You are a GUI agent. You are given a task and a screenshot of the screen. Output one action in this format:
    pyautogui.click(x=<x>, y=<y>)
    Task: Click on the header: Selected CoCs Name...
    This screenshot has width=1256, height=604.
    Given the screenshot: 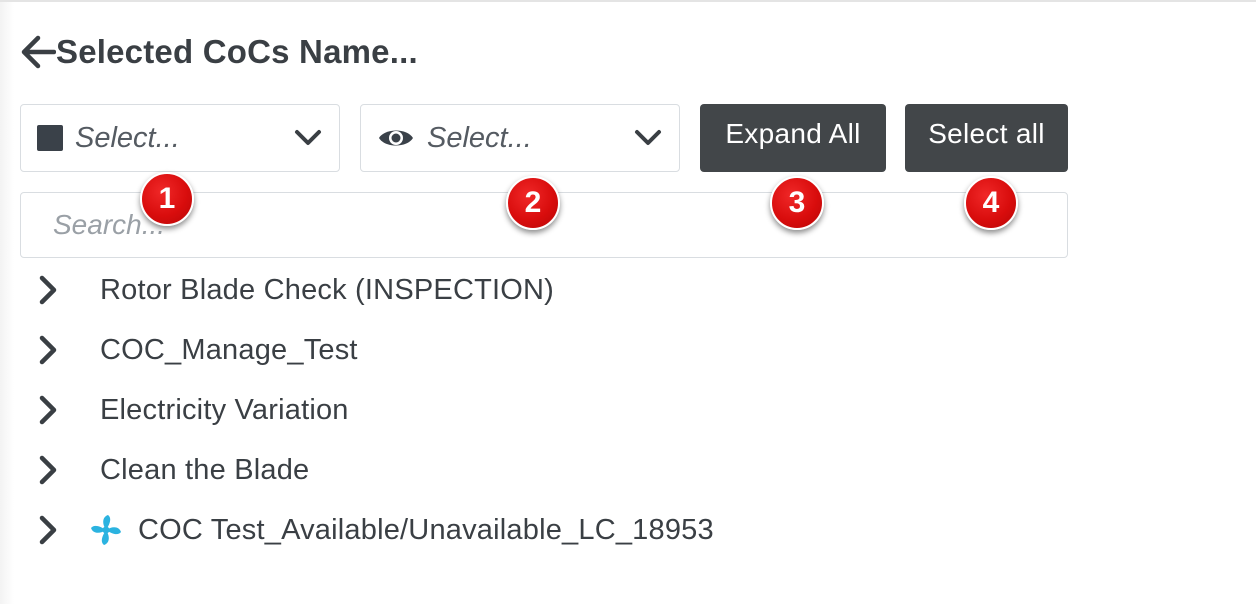 What is the action you would take?
    pyautogui.click(x=219, y=52)
    